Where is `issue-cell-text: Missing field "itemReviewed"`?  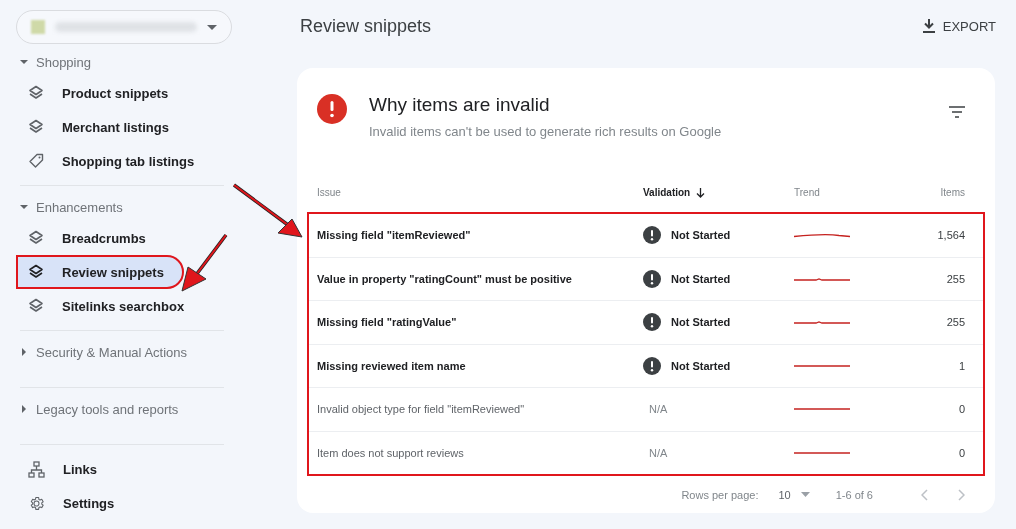 issue-cell-text: Missing field "itemReviewed" is located at coordinates (394, 235).